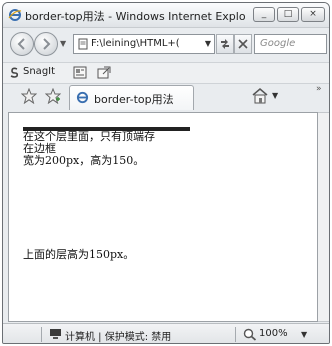 The height and width of the screenshot is (346, 332). What do you see at coordinates (39, 71) in the screenshot?
I see `snagit-label: SnagIt` at bounding box center [39, 71].